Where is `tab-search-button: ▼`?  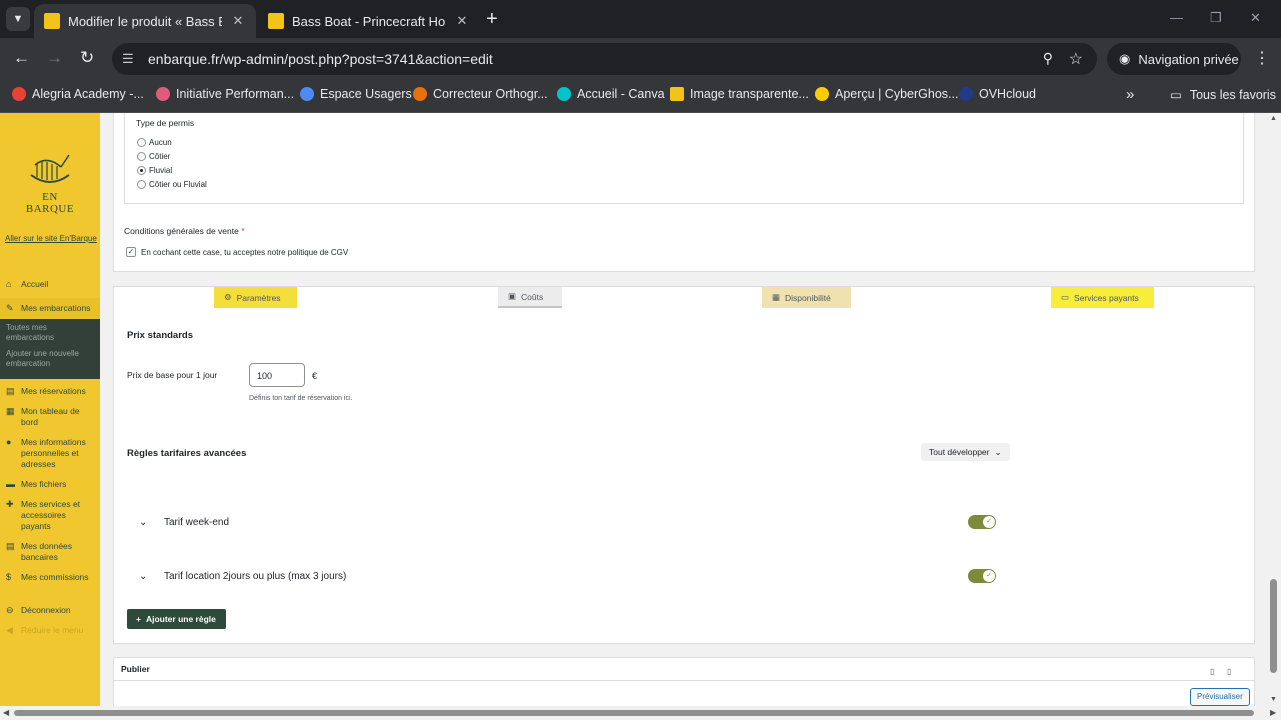
tab-search-button: ▼ is located at coordinates (18, 19).